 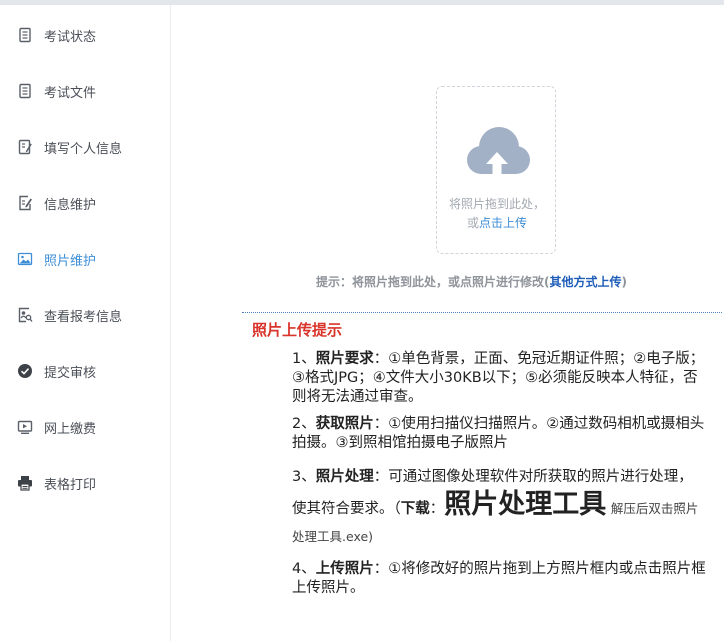 What do you see at coordinates (70, 429) in the screenshot?
I see `sidebar-item-label: 网上缴费` at bounding box center [70, 429].